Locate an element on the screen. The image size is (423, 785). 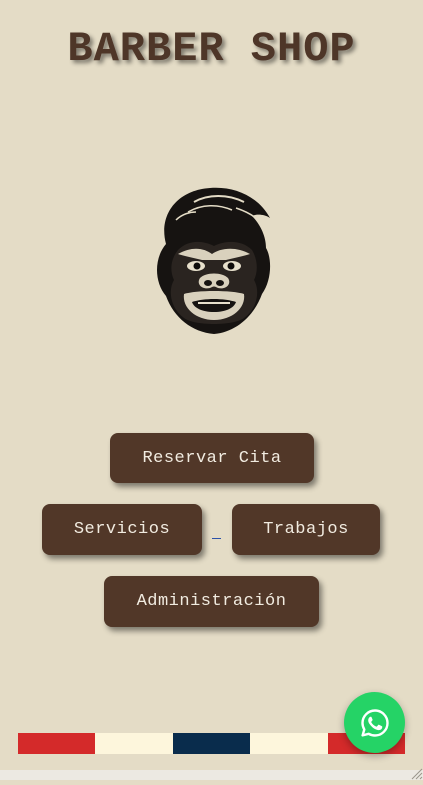
whatsapp-button is located at coordinates (374, 722).